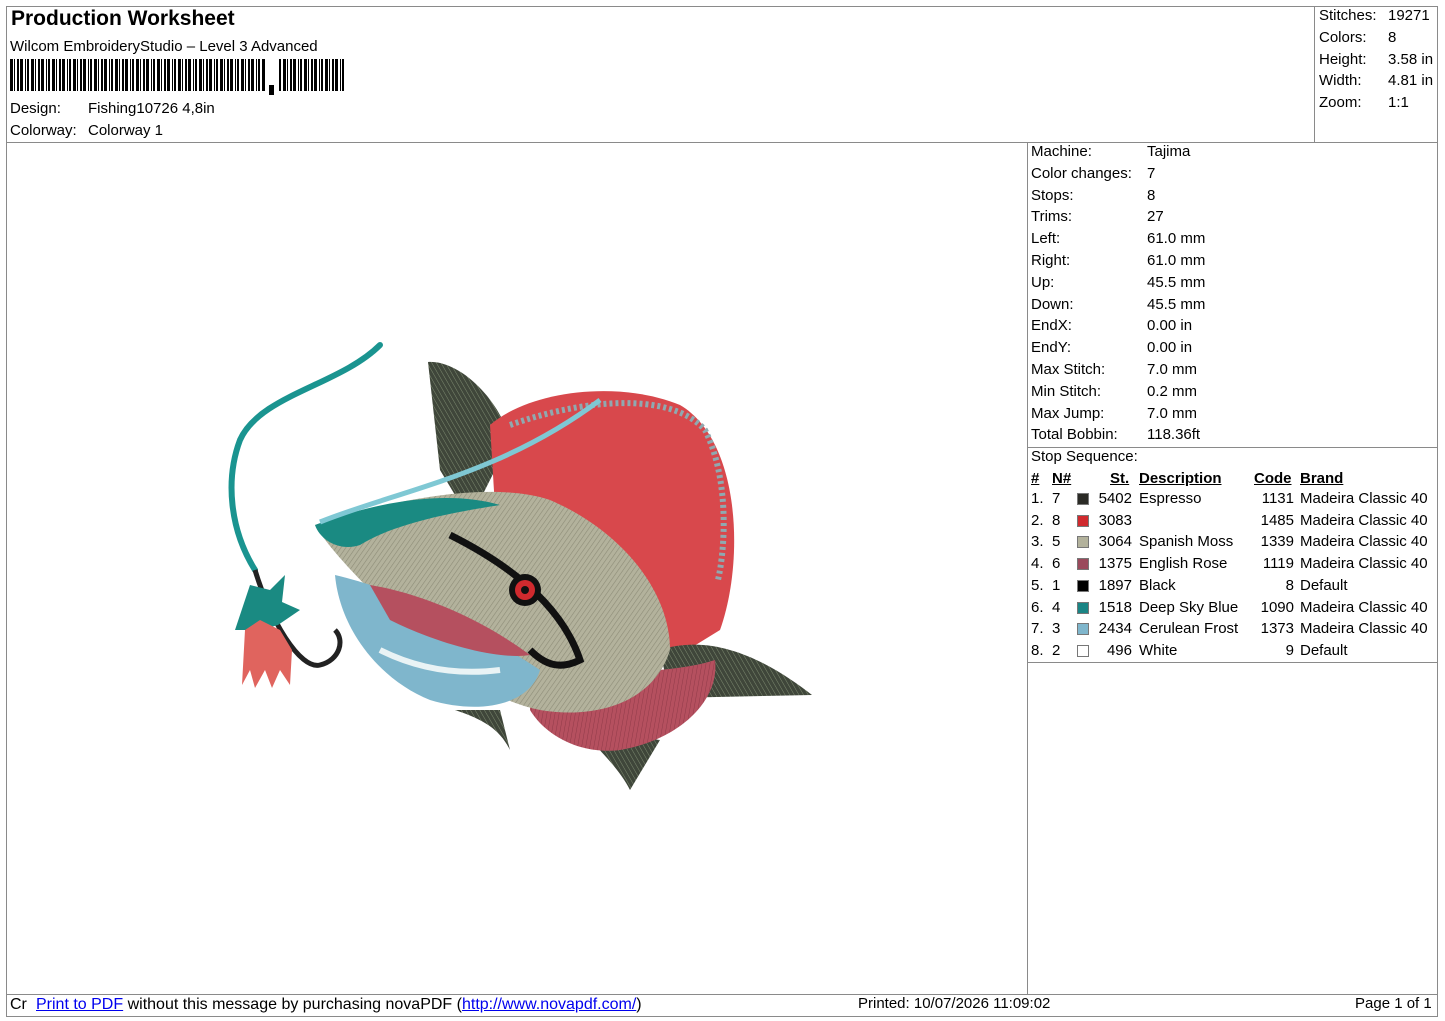  Describe the element at coordinates (1037, 564) in the screenshot. I see `seq-row-number: 4.` at that location.